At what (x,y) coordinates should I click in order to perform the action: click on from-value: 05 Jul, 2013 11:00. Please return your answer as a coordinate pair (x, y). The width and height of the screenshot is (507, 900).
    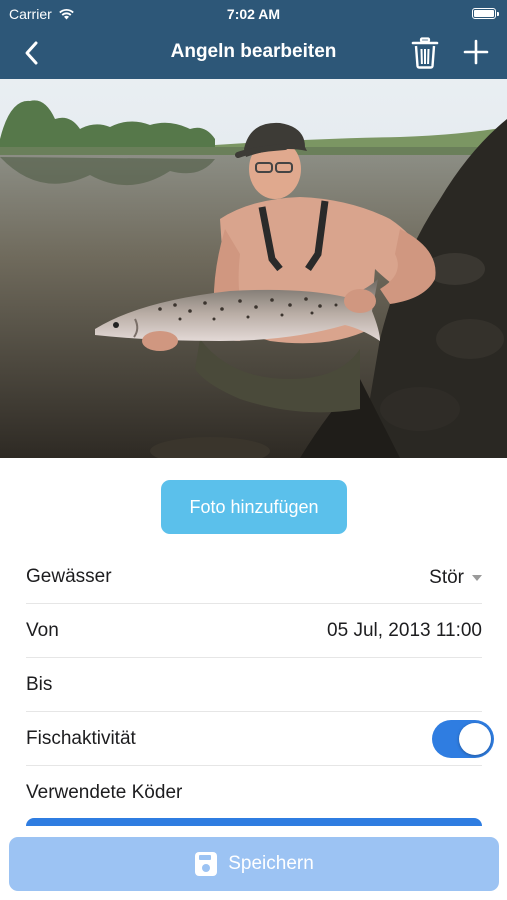
    Looking at the image, I should click on (404, 631).